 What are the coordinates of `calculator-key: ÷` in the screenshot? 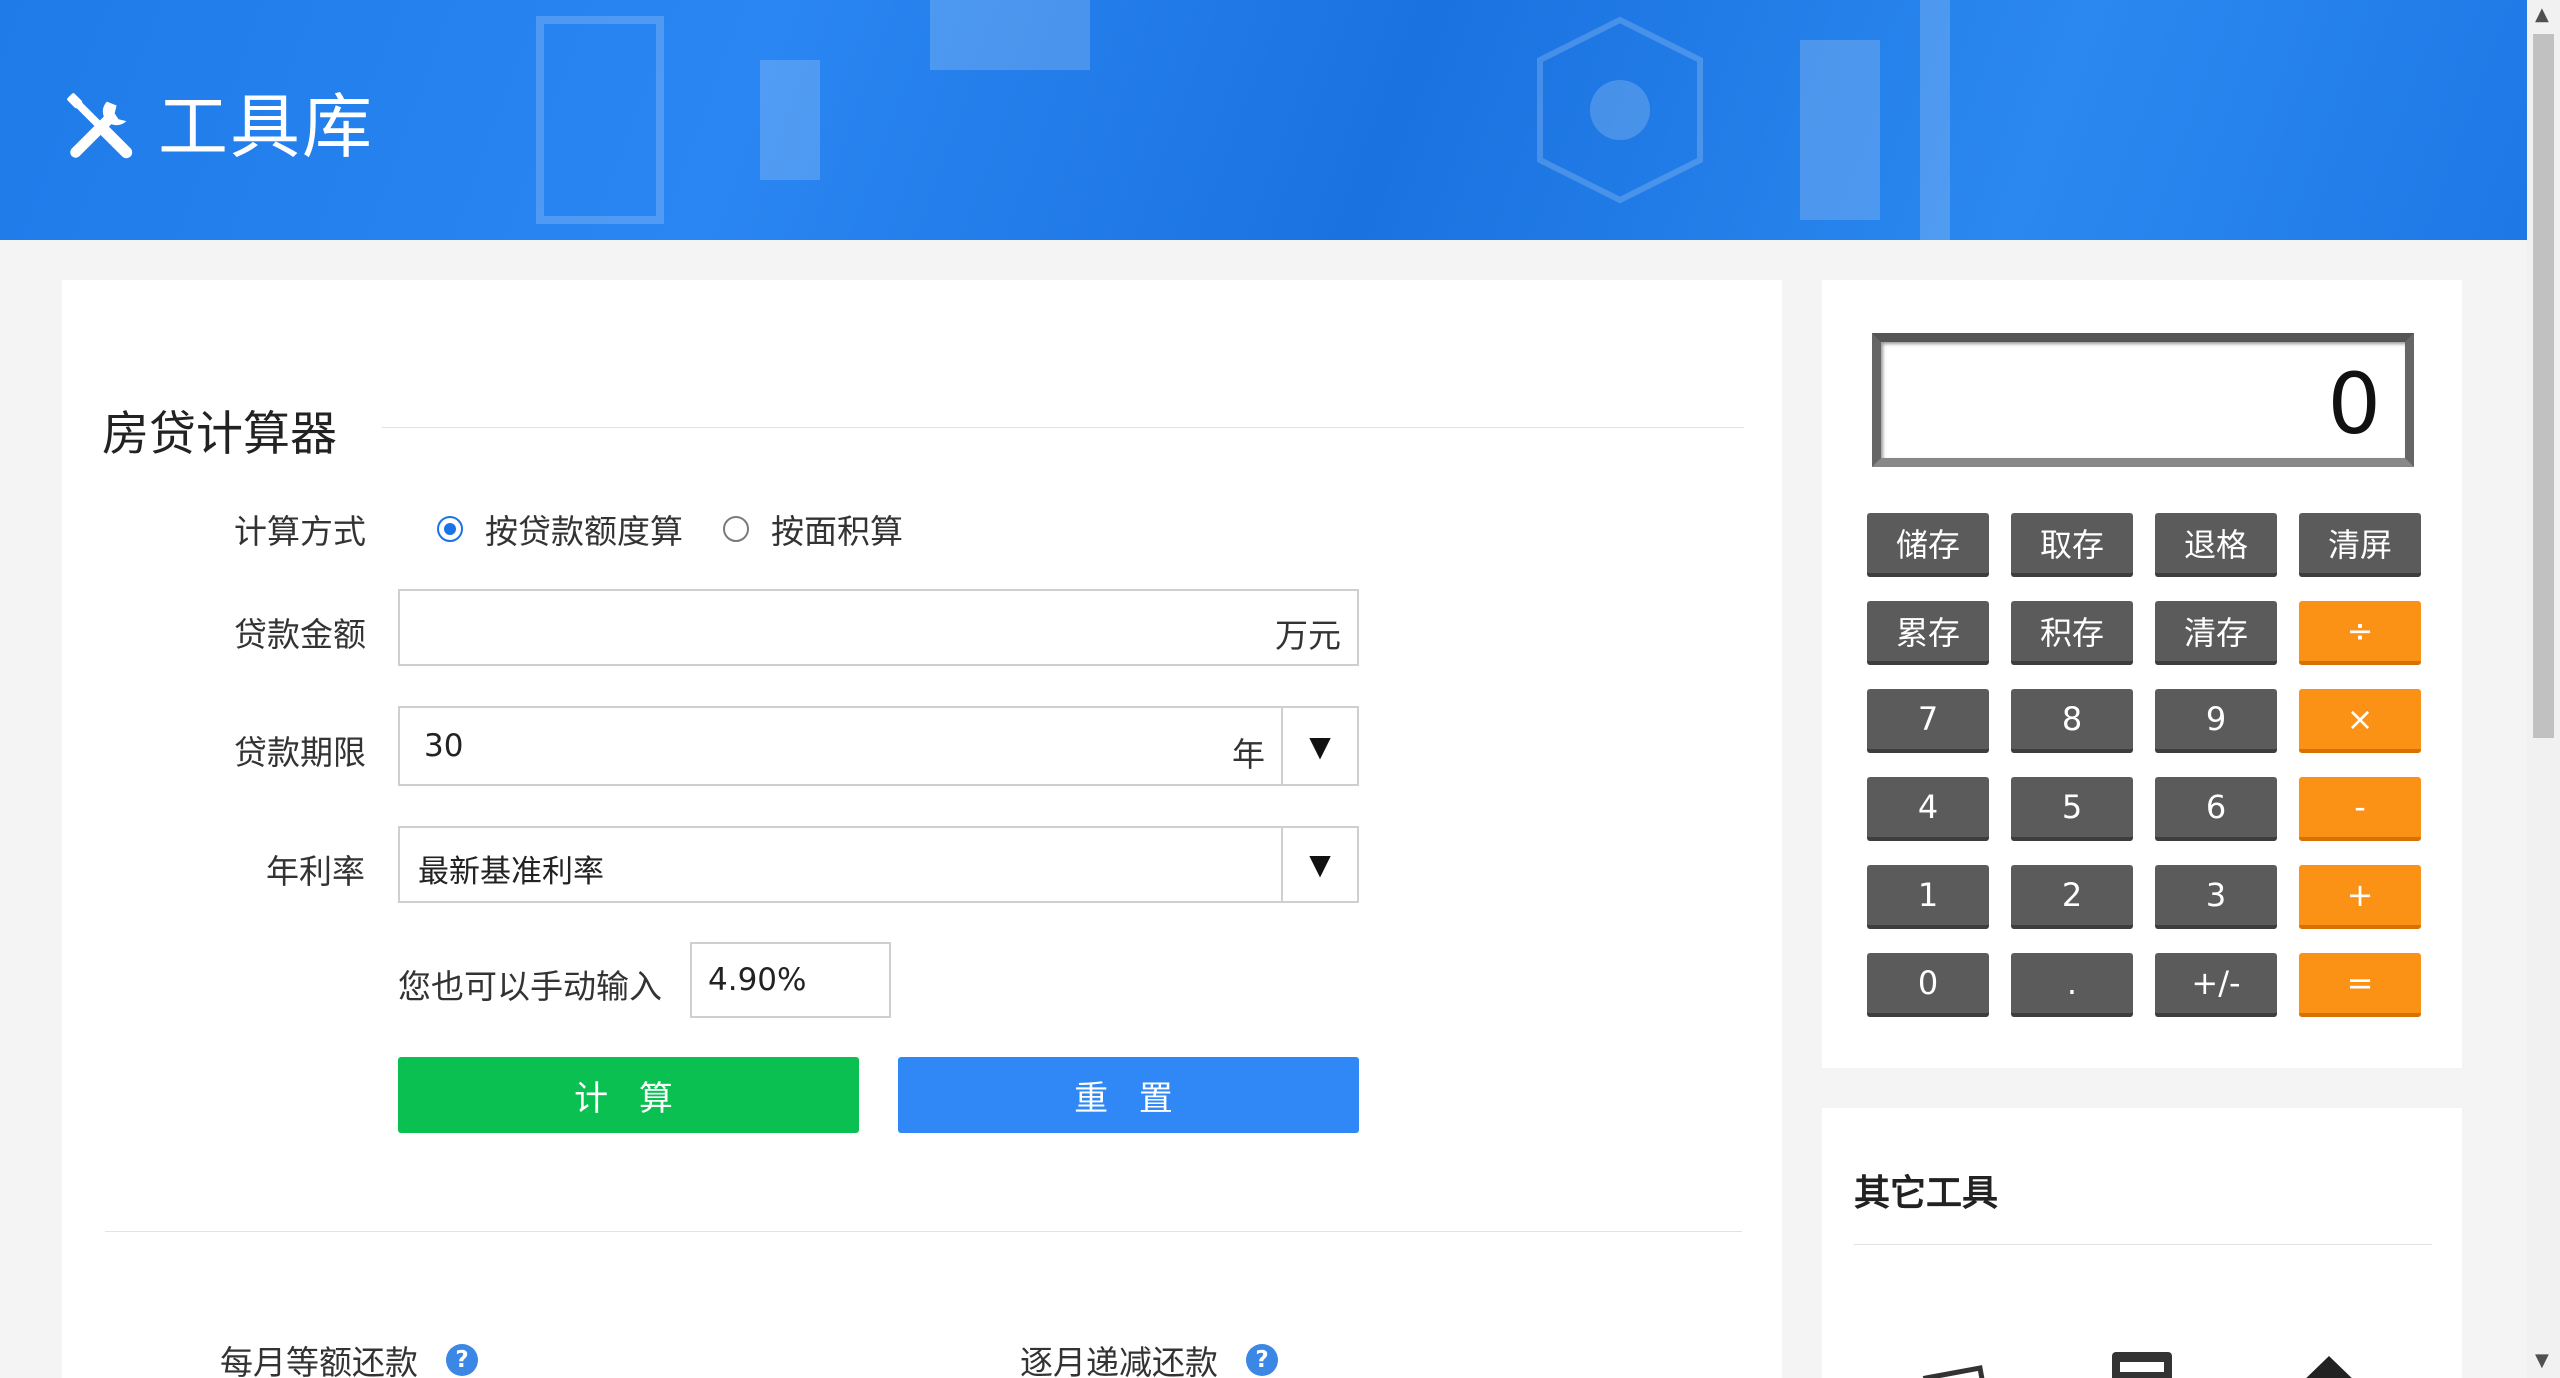 It's located at (2360, 633).